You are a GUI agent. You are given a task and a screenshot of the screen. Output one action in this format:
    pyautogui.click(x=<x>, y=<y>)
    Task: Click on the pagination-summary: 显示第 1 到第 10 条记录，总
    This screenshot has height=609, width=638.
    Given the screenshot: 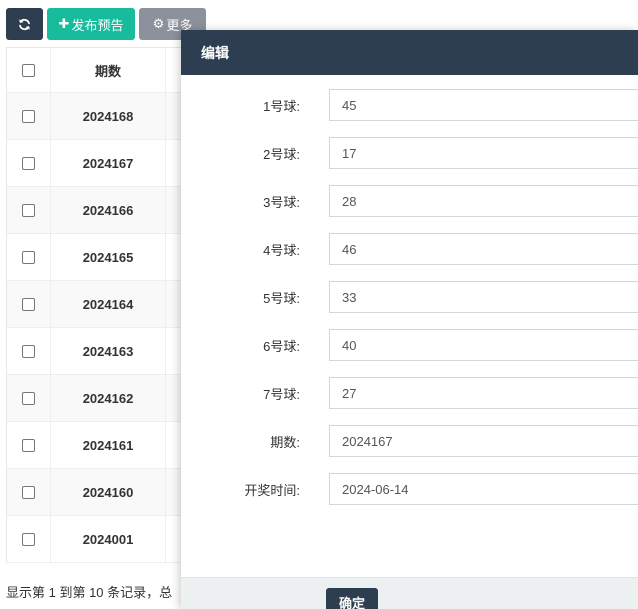 What is the action you would take?
    pyautogui.click(x=89, y=592)
    